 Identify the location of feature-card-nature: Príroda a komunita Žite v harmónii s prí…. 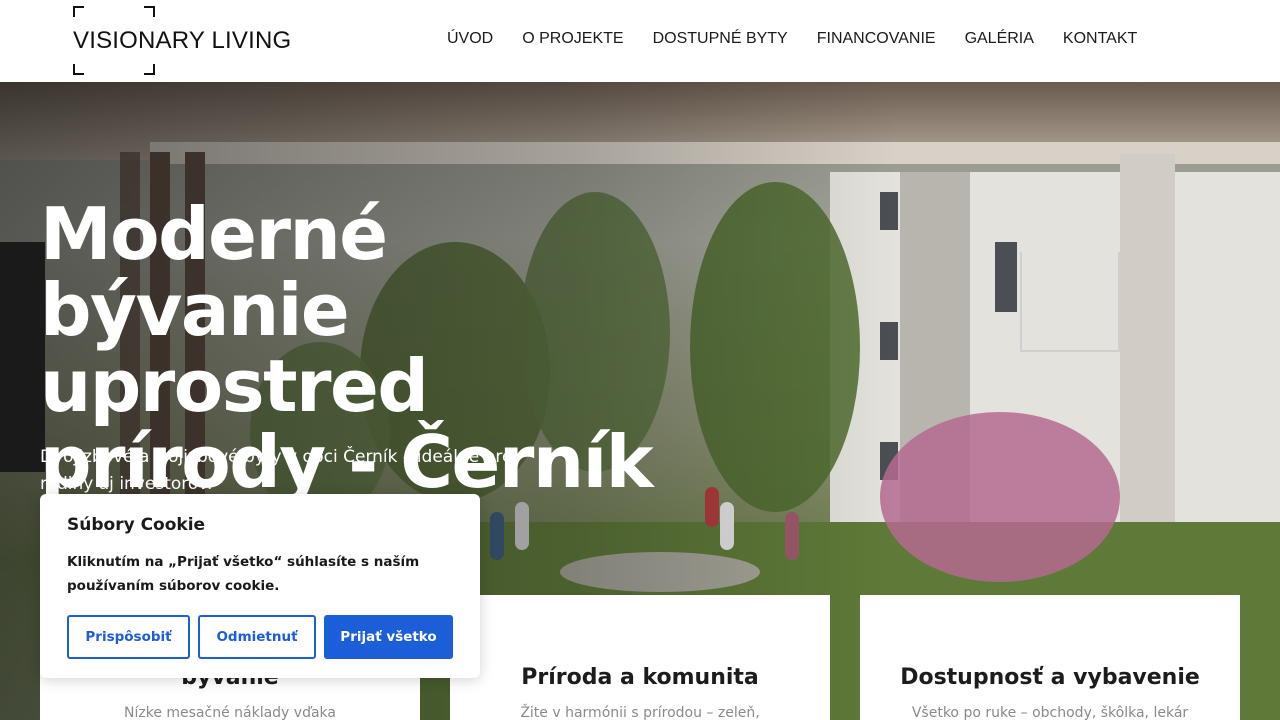
(640, 657).